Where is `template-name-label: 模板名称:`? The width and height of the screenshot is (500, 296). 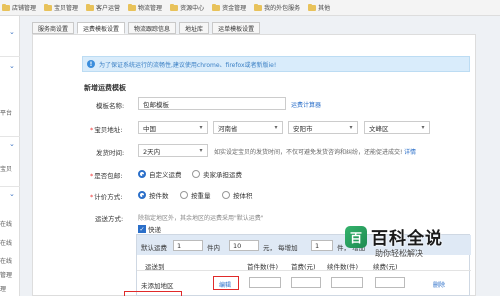 template-name-label: 模板名称: is located at coordinates (110, 106).